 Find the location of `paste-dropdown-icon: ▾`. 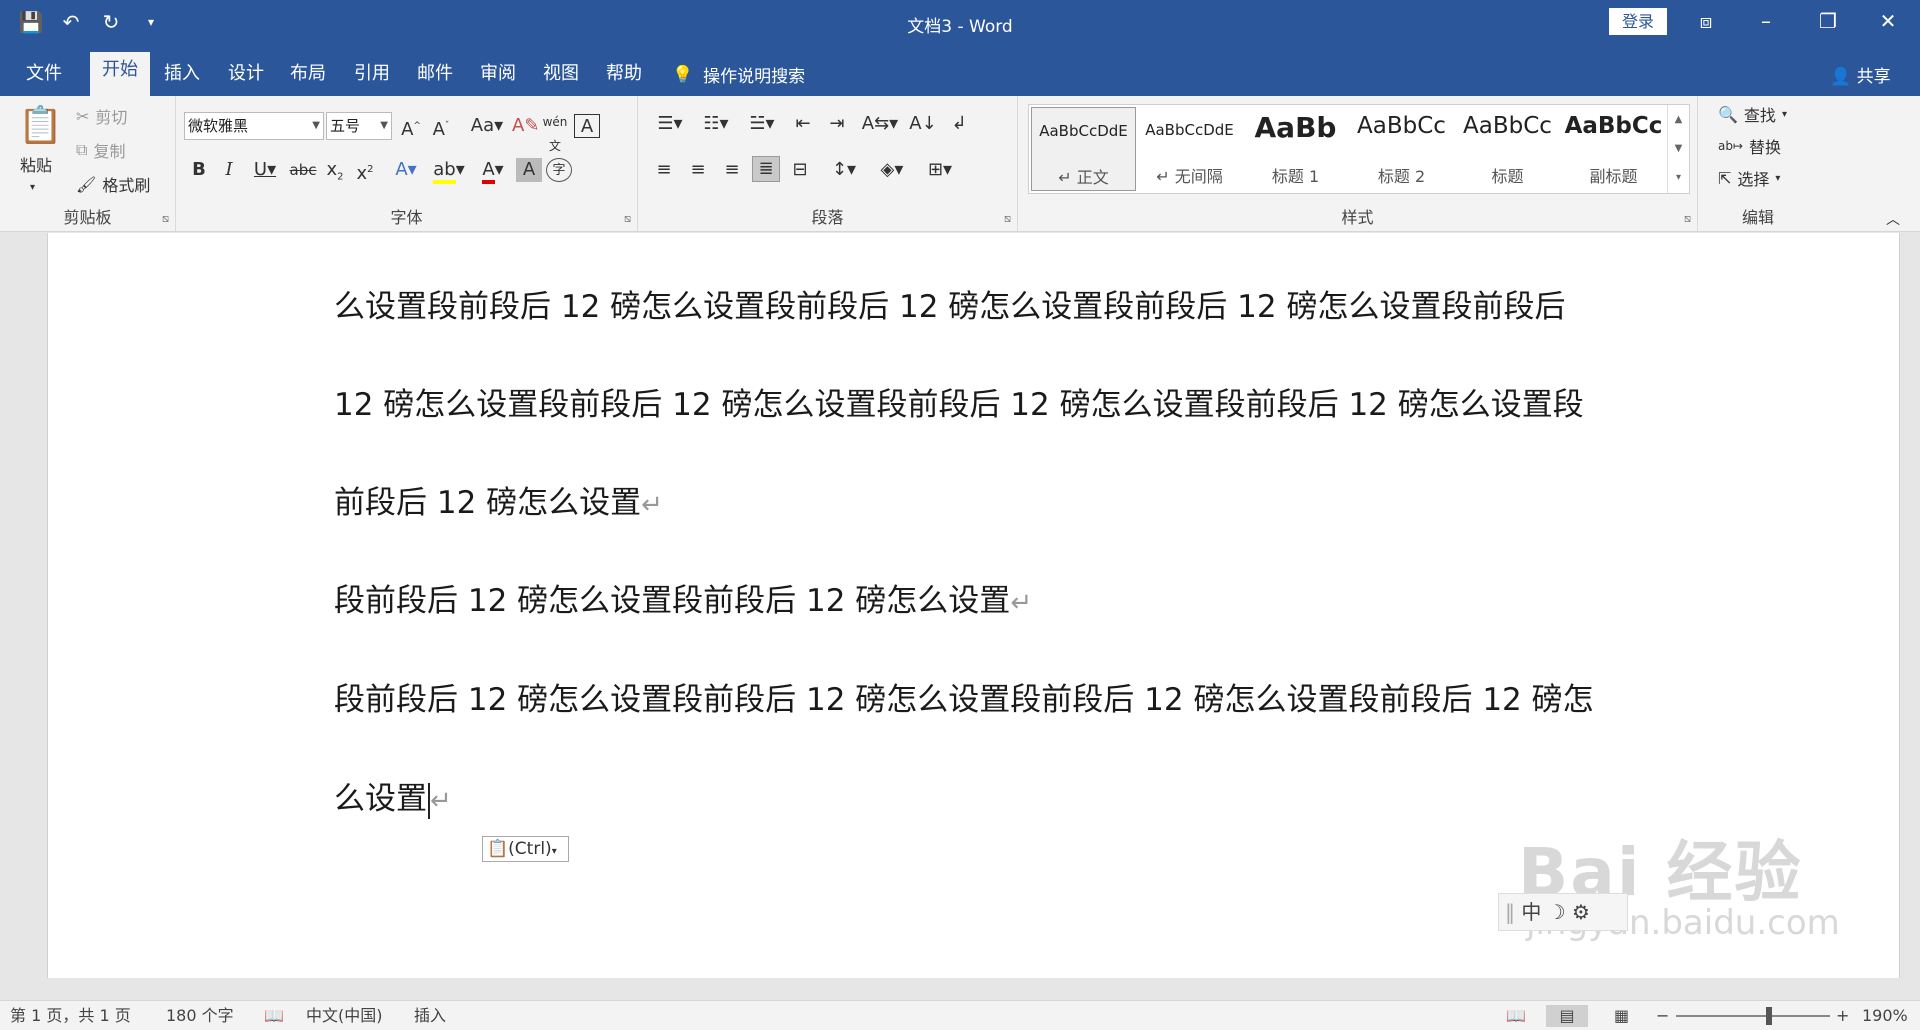

paste-dropdown-icon: ▾ is located at coordinates (32, 188).